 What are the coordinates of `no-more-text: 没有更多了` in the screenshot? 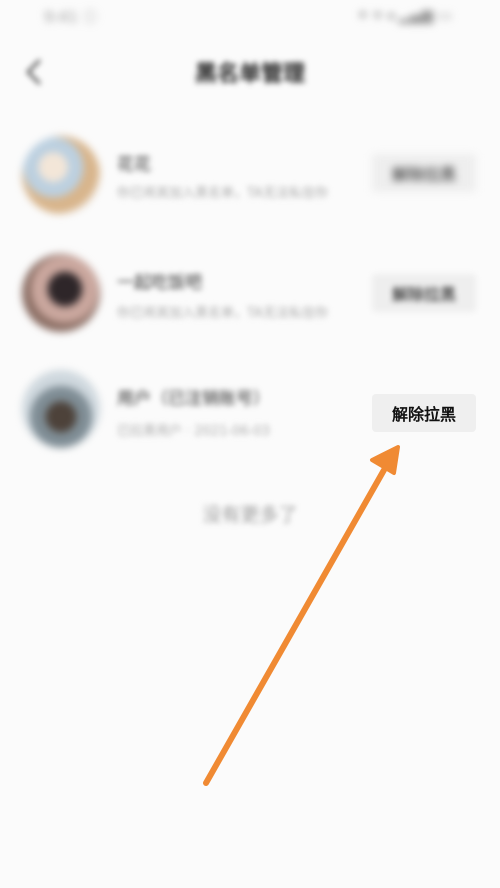 It's located at (250, 515).